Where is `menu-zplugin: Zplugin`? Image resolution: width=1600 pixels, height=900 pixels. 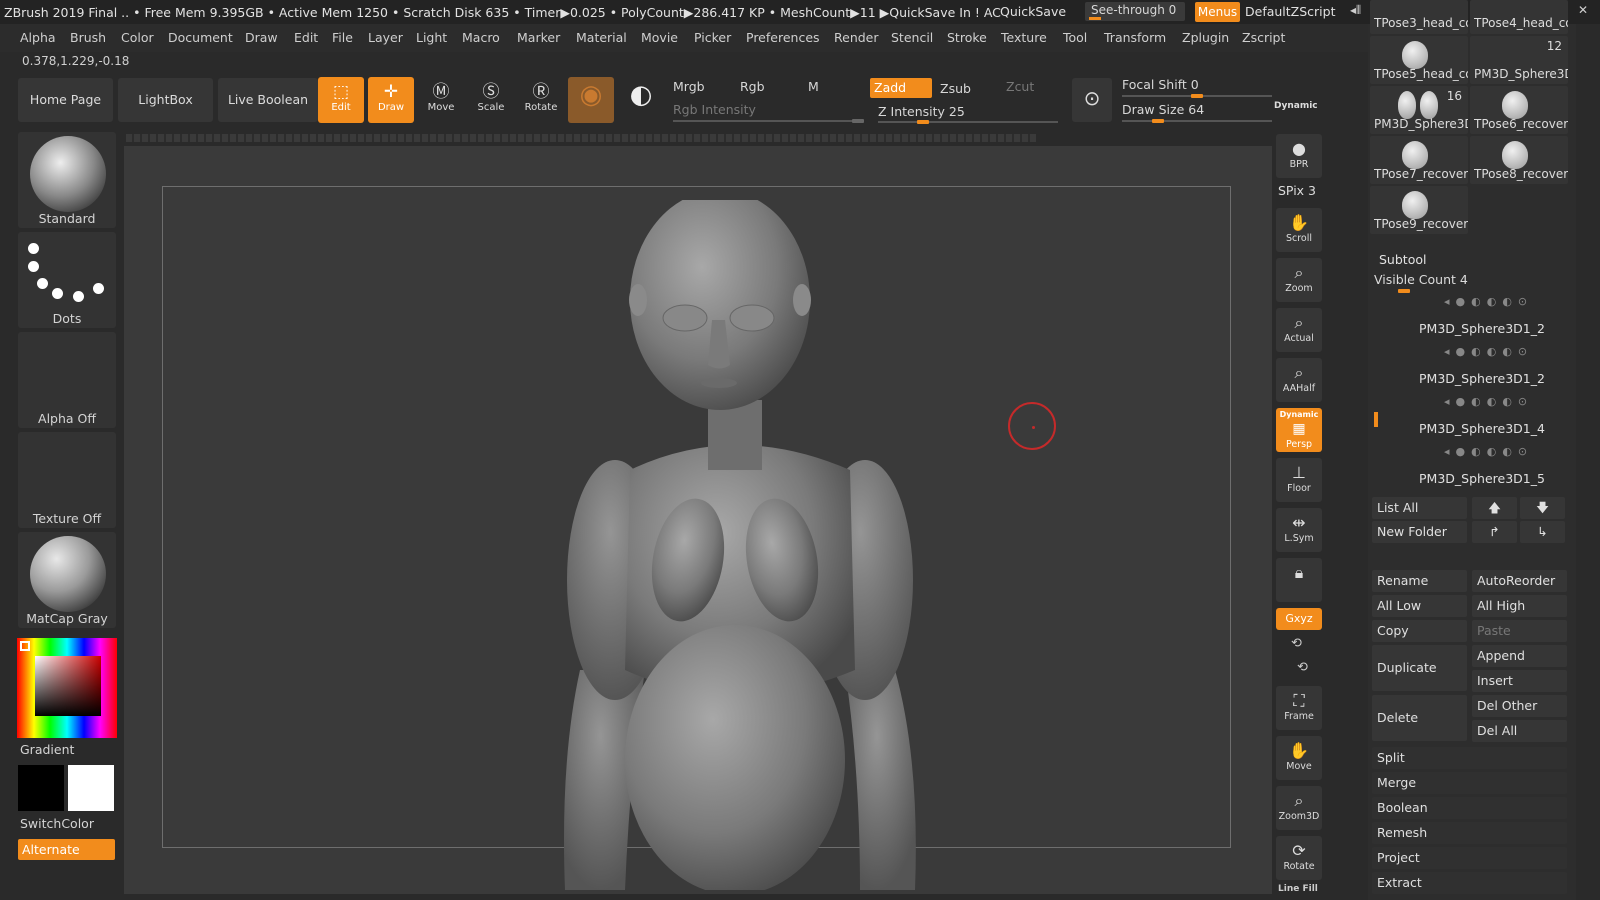 menu-zplugin: Zplugin is located at coordinates (1205, 37).